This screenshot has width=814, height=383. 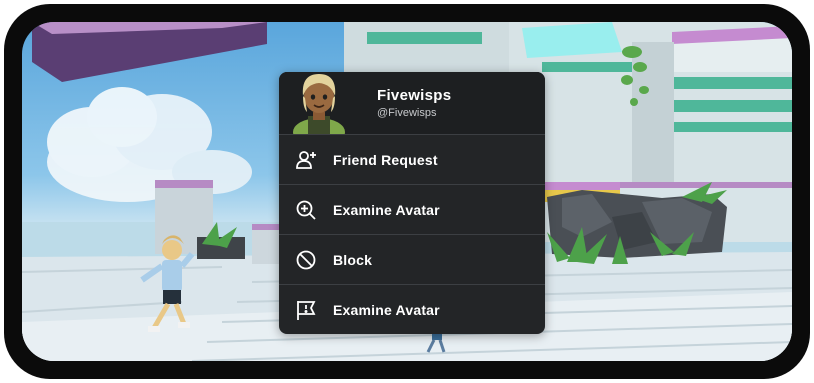 What do you see at coordinates (386, 309) in the screenshot?
I see `report-label: Examine Avatar` at bounding box center [386, 309].